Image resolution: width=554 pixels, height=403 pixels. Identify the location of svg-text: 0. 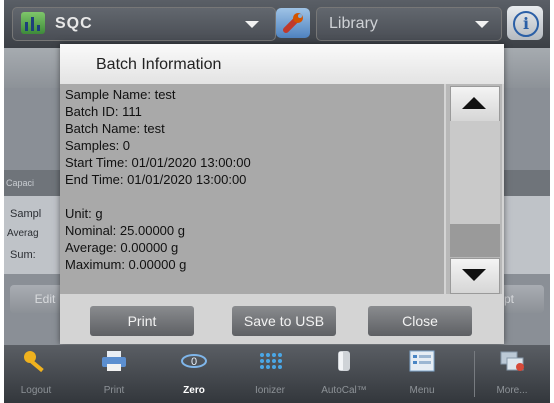
(194, 362).